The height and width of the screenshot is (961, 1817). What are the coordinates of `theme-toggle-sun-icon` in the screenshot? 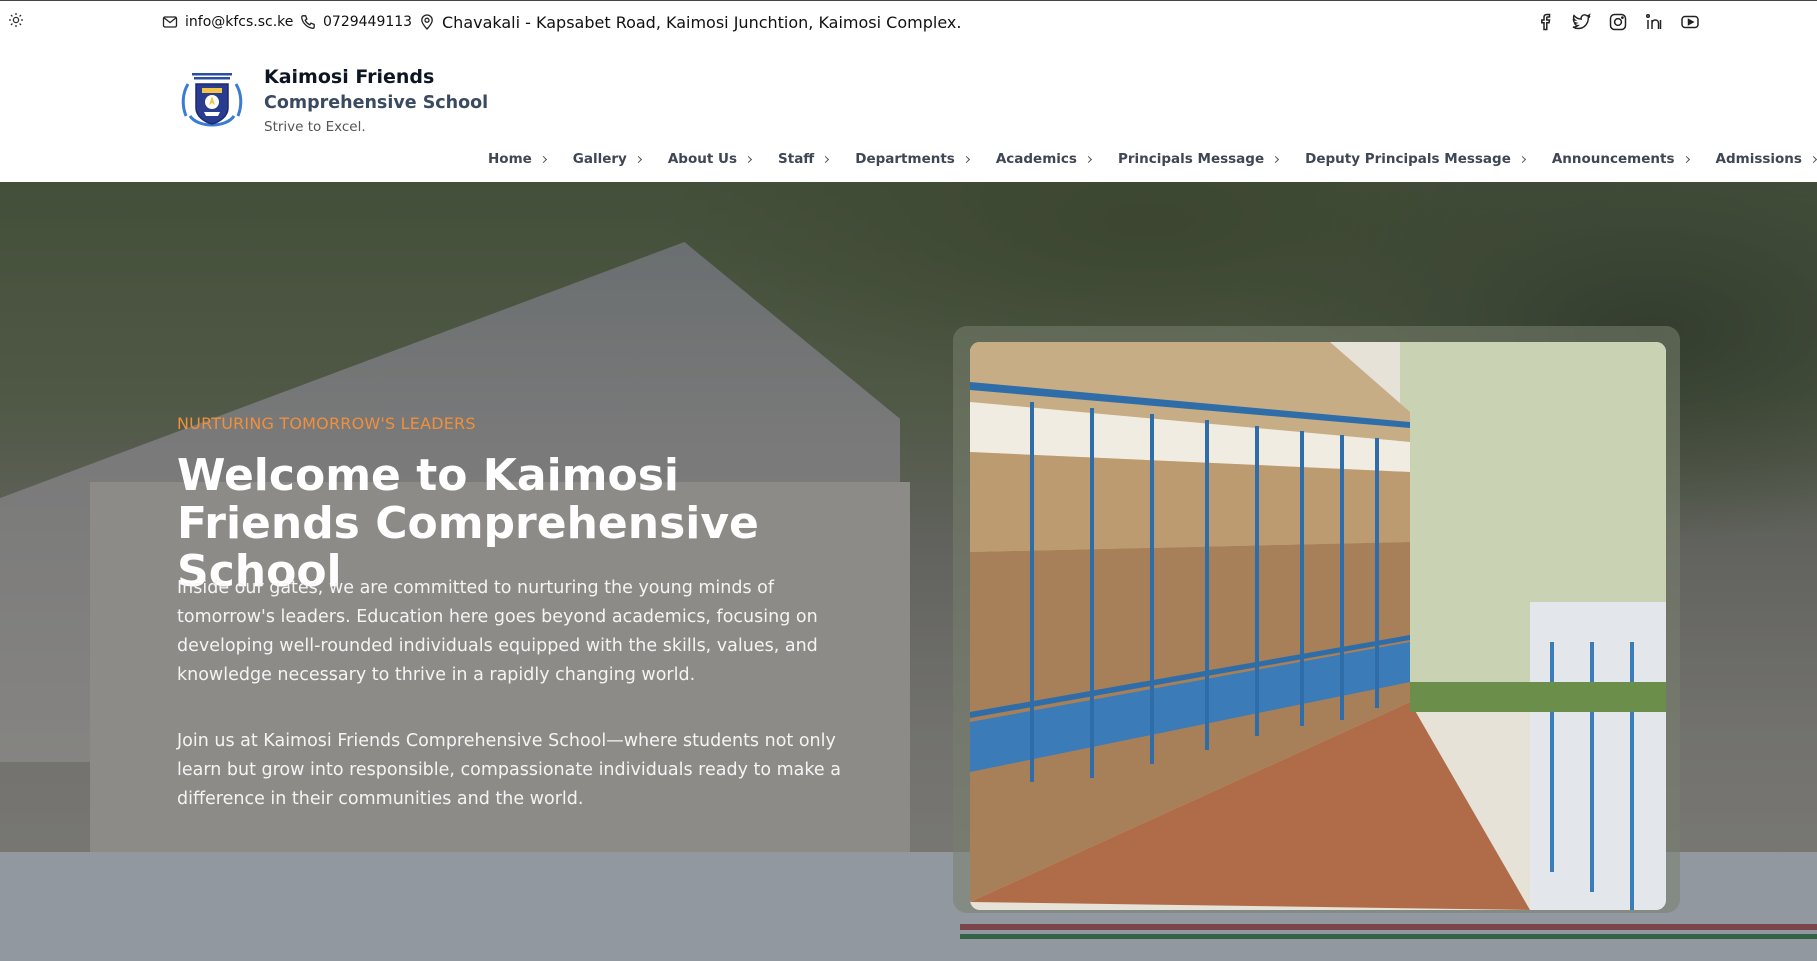 It's located at (16, 20).